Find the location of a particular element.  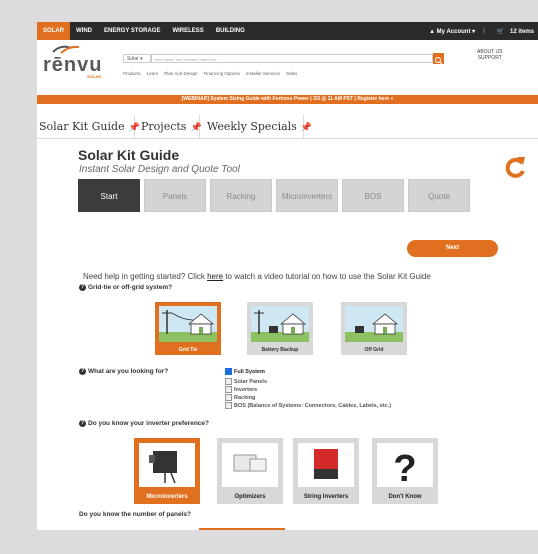

tab-solar-kit-guide: Solar Kit Guide 📌 is located at coordinates (89, 126).